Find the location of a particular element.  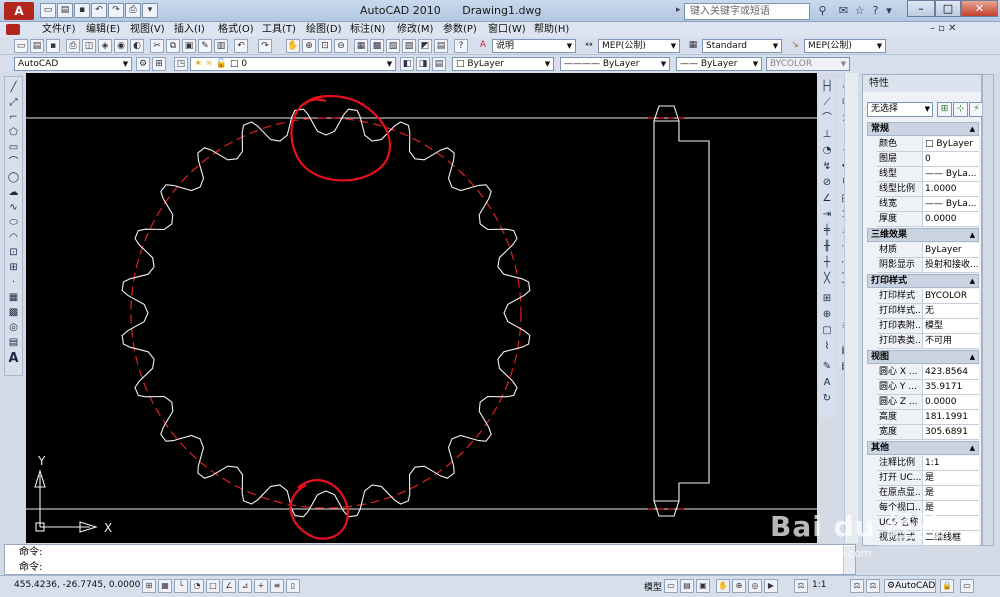

command-scrollbar is located at coordinates (849, 560).